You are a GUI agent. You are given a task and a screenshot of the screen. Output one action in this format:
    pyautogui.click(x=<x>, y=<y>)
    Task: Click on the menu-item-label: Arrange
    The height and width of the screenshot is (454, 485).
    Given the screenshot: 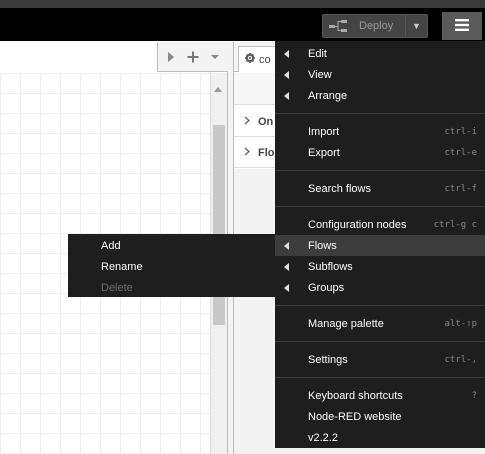 What is the action you would take?
    pyautogui.click(x=328, y=95)
    